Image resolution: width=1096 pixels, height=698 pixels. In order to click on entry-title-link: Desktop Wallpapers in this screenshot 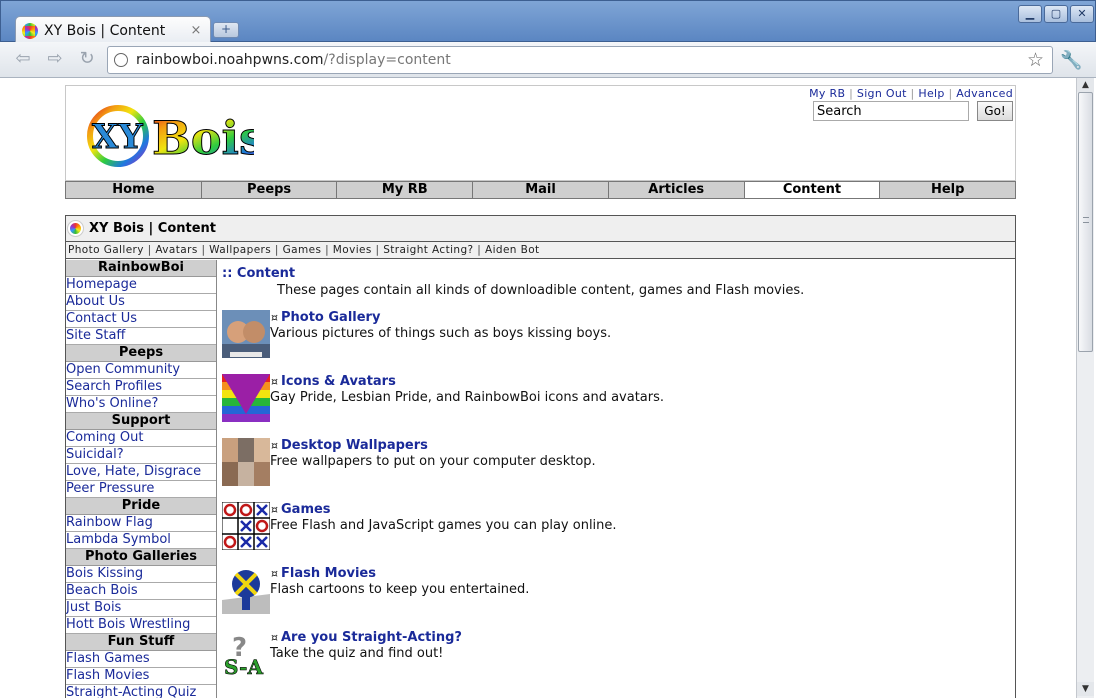, I will do `click(354, 445)`.